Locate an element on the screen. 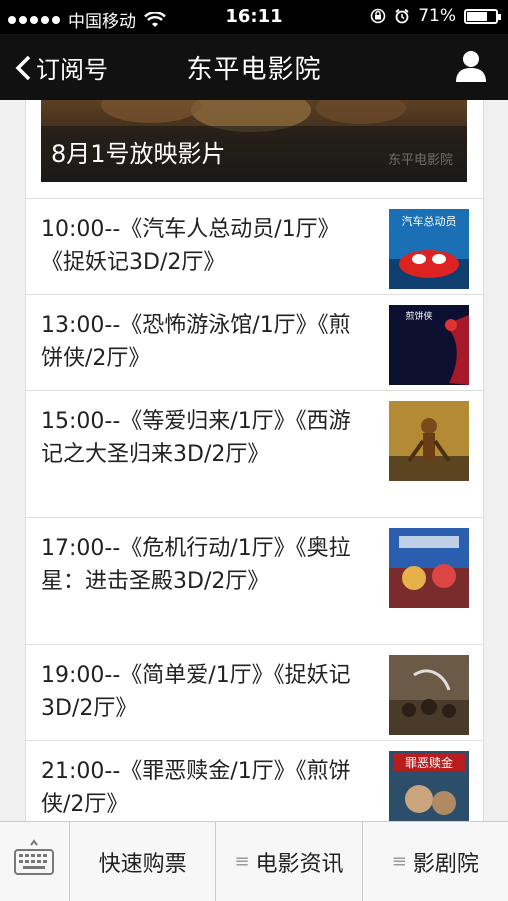 This screenshot has width=508, height=901. watermark: 东平电影院 is located at coordinates (420, 160).